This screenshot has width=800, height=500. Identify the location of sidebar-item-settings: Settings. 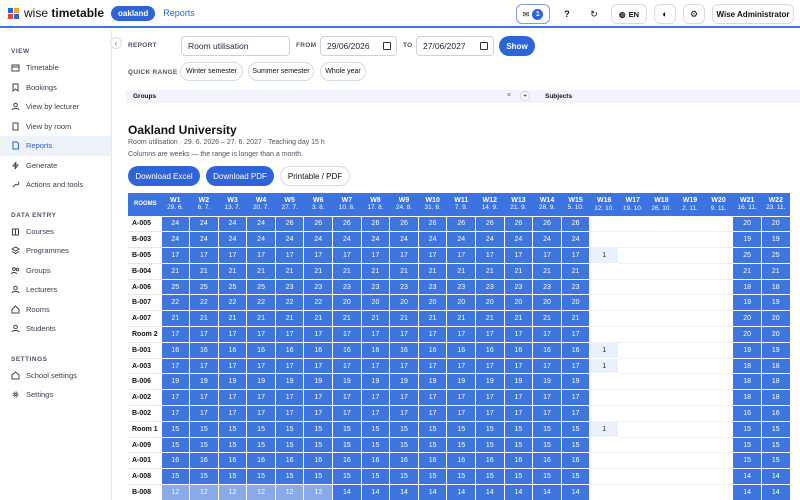
(55, 395).